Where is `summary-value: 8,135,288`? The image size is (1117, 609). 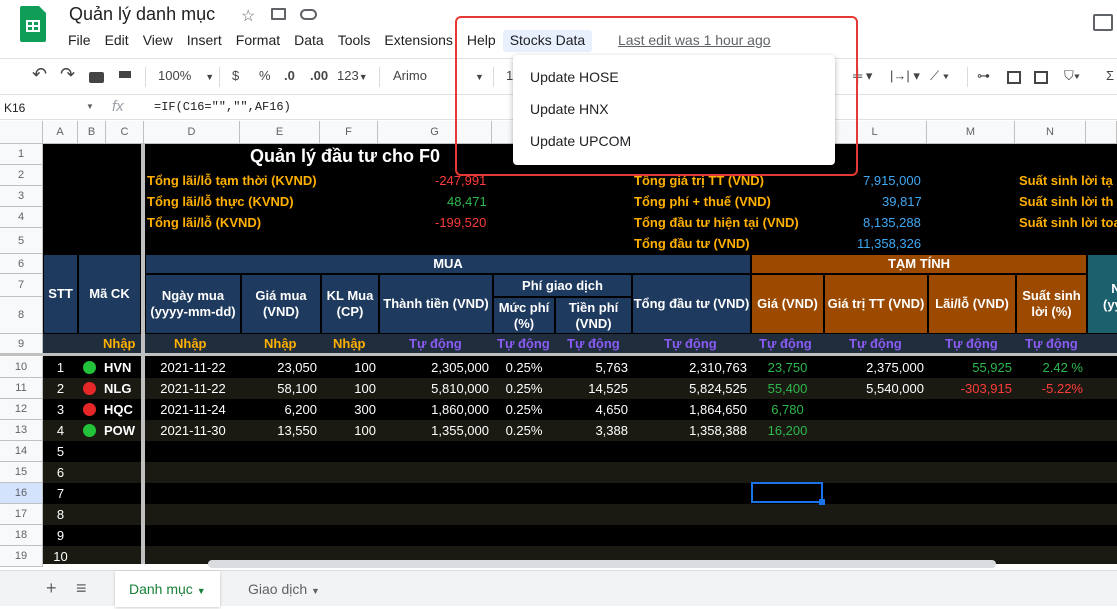
summary-value: 8,135,288 is located at coordinates (892, 222).